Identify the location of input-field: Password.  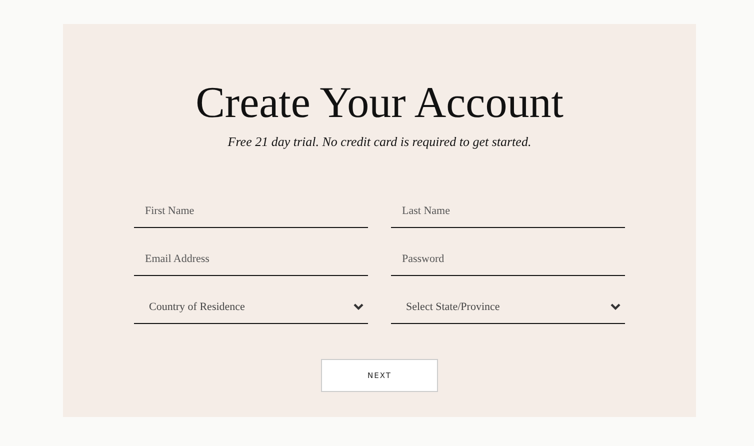
(508, 252).